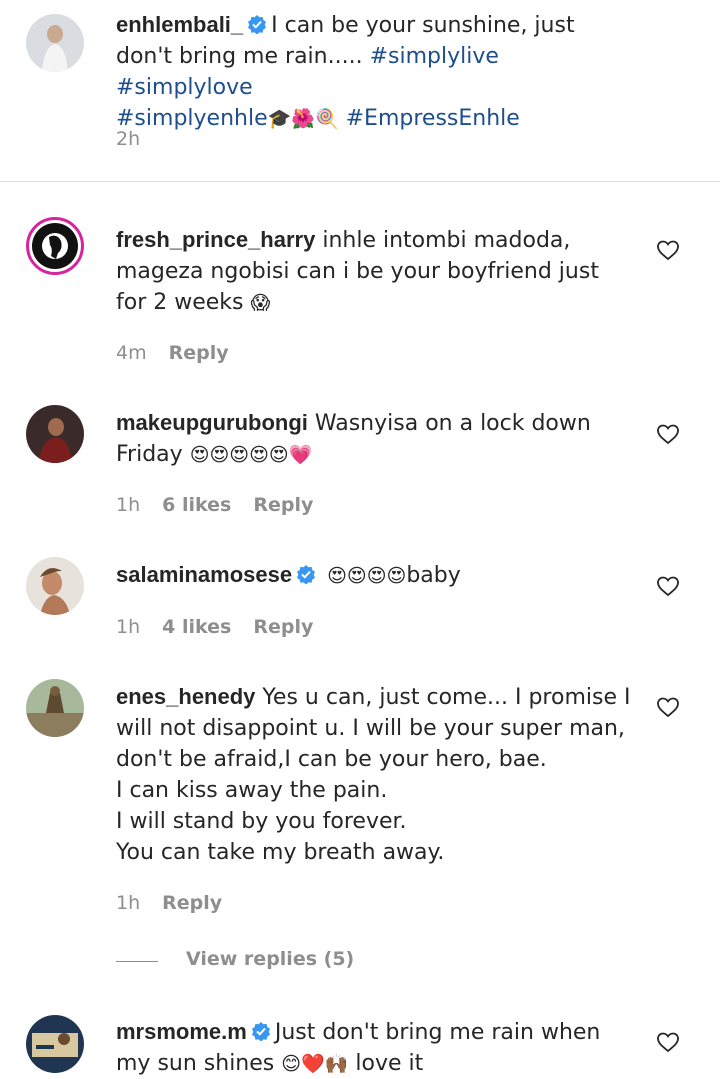 This screenshot has width=720, height=1079. What do you see at coordinates (128, 139) in the screenshot?
I see `post-time: 2h` at bounding box center [128, 139].